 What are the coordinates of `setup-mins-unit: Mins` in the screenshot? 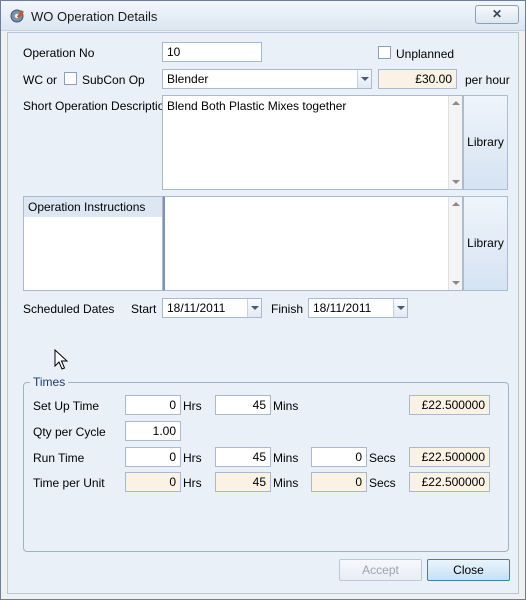 It's located at (286, 406).